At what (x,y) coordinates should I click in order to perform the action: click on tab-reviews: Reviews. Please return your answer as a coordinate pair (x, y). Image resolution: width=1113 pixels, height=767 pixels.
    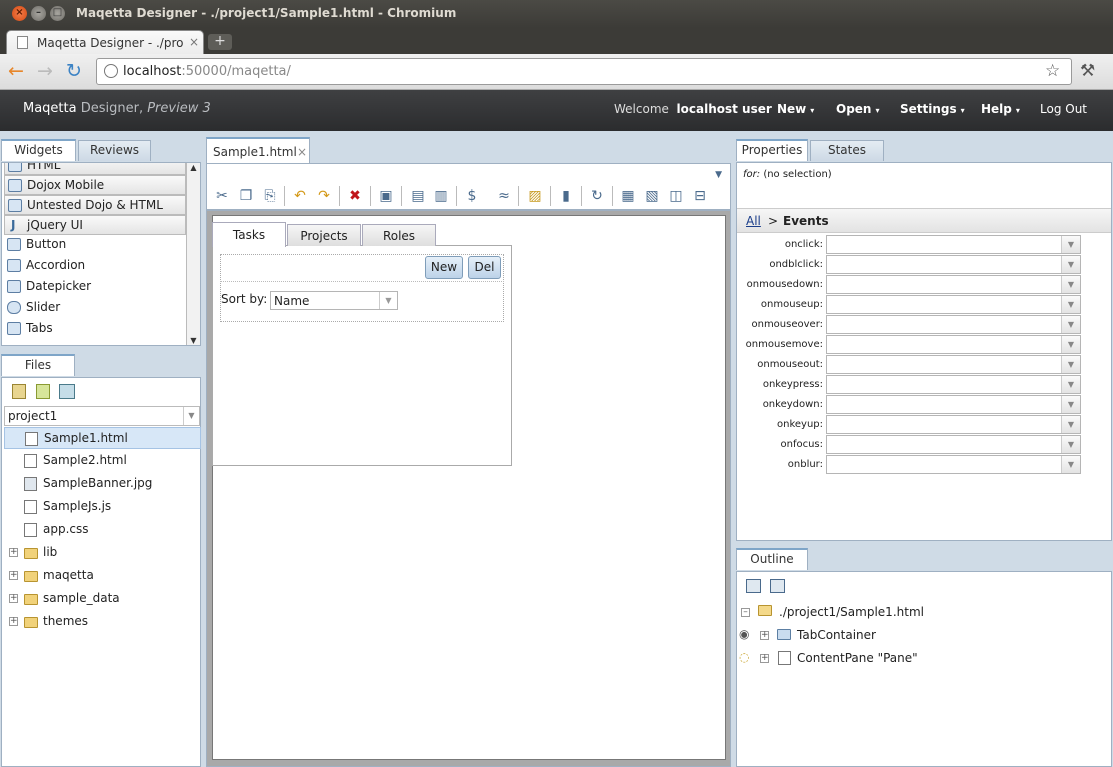
    Looking at the image, I should click on (114, 150).